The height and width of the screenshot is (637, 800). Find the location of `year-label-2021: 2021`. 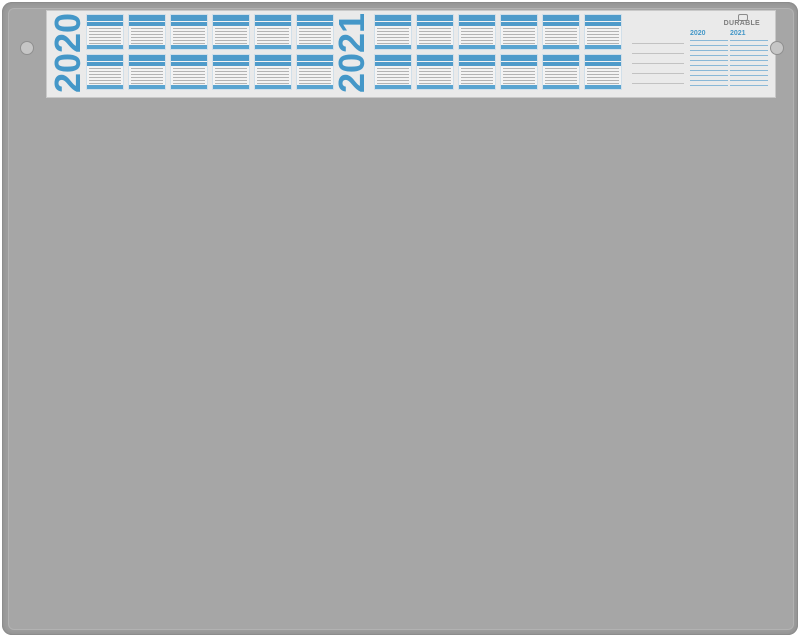

year-label-2021: 2021 is located at coordinates (351, 53).